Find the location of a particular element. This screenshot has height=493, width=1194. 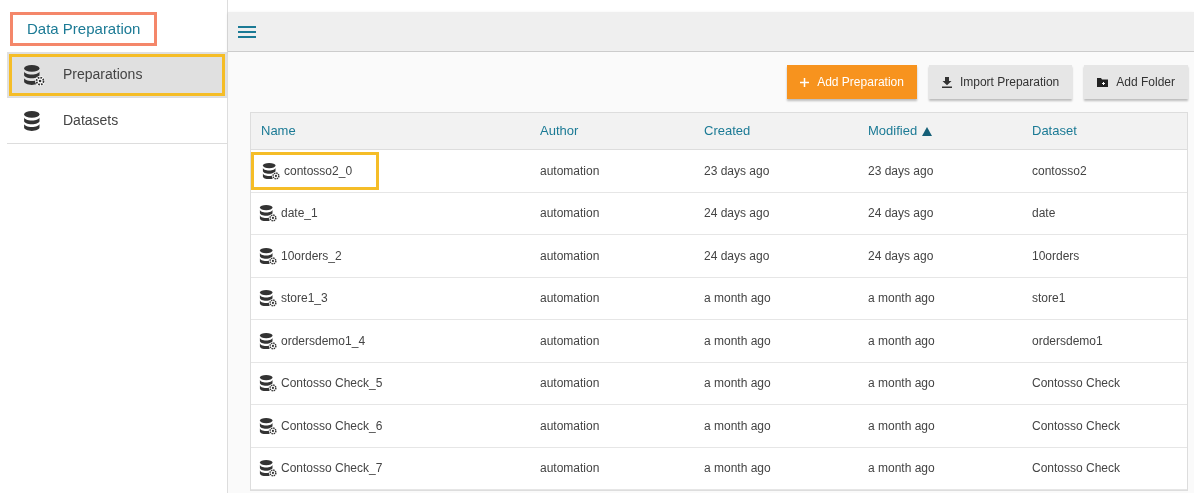

column-header: Dataset is located at coordinates (1104, 131).